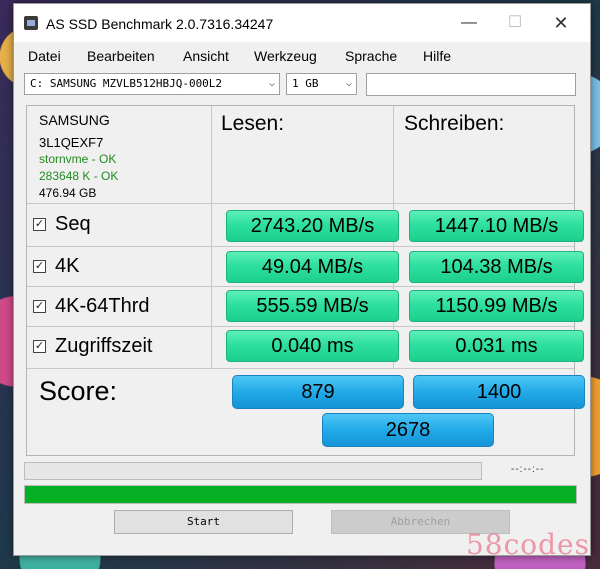 Image resolution: width=600 pixels, height=569 pixels. Describe the element at coordinates (499, 392) in the screenshot. I see `write-score: 1400` at that location.